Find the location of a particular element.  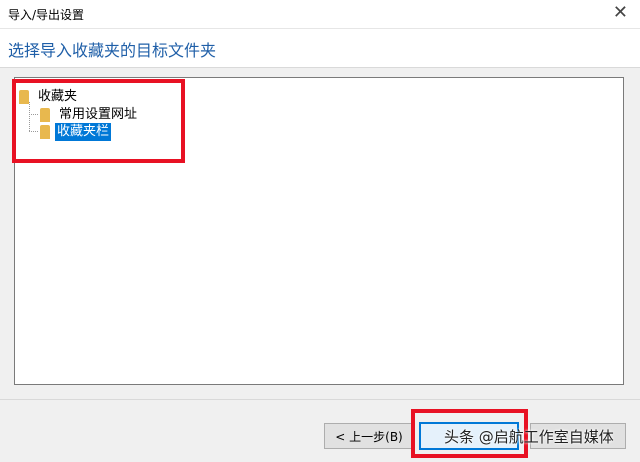

back-button: < 上一步(B) is located at coordinates (369, 436).